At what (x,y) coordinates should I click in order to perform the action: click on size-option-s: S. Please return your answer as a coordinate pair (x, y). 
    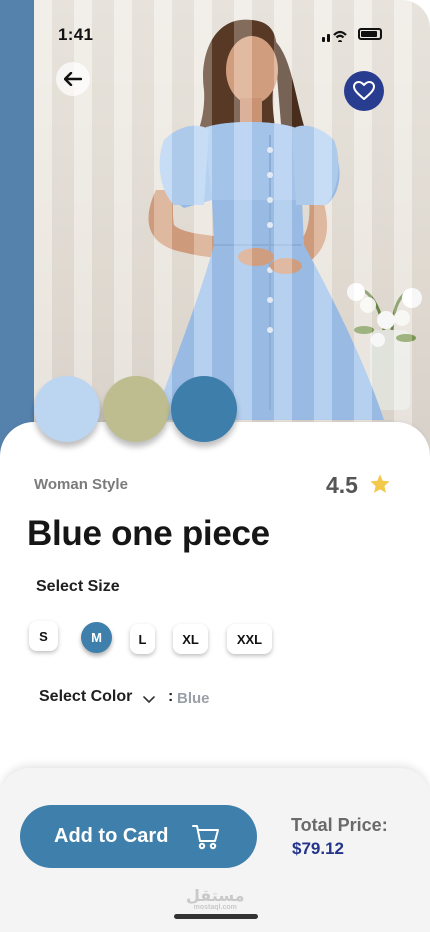
    Looking at the image, I should click on (43, 636).